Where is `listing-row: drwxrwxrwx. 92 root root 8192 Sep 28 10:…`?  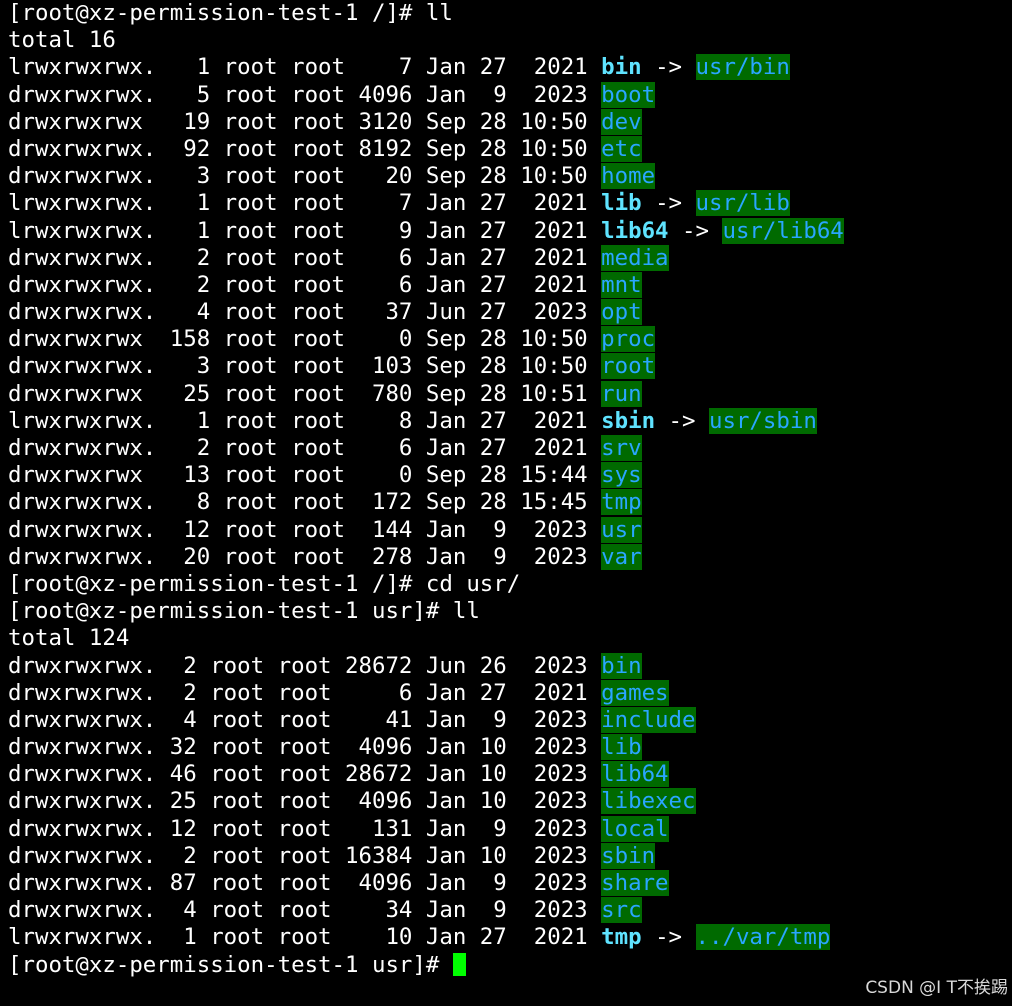 listing-row: drwxrwxrwx. 92 root root 8192 Sep 28 10:… is located at coordinates (508, 149).